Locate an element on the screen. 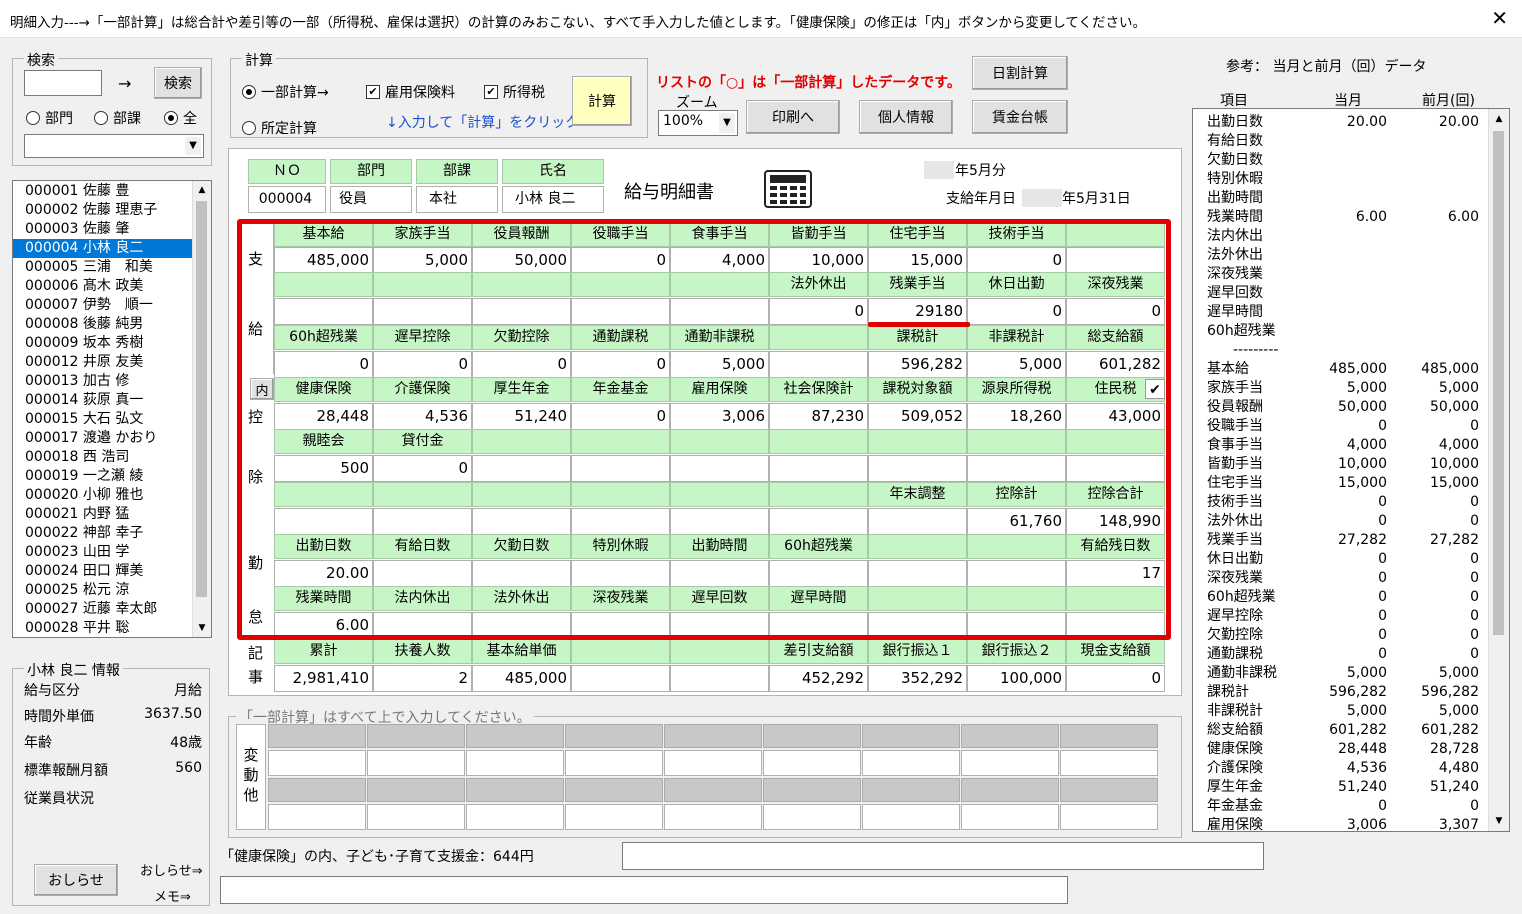  grid-value: 148,990 is located at coordinates (1115, 521).